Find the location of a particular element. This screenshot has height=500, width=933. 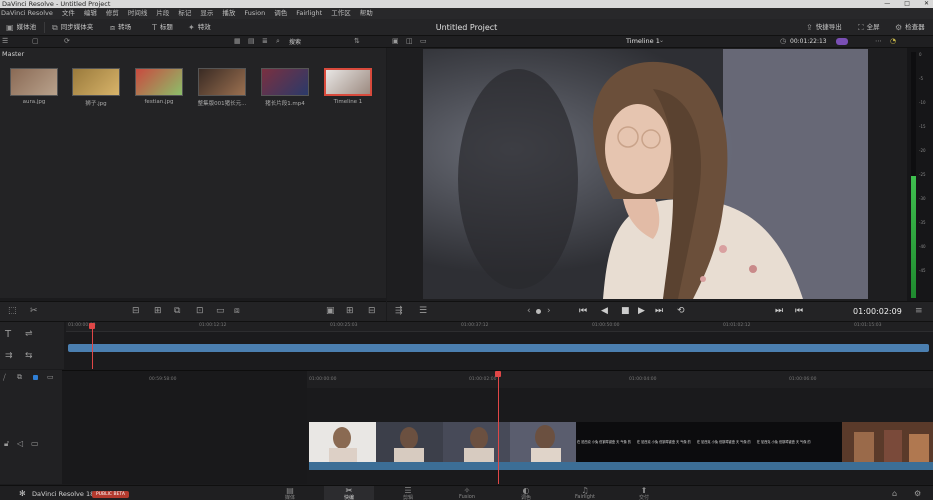

media-clip: Timeline 1 is located at coordinates (348, 86).